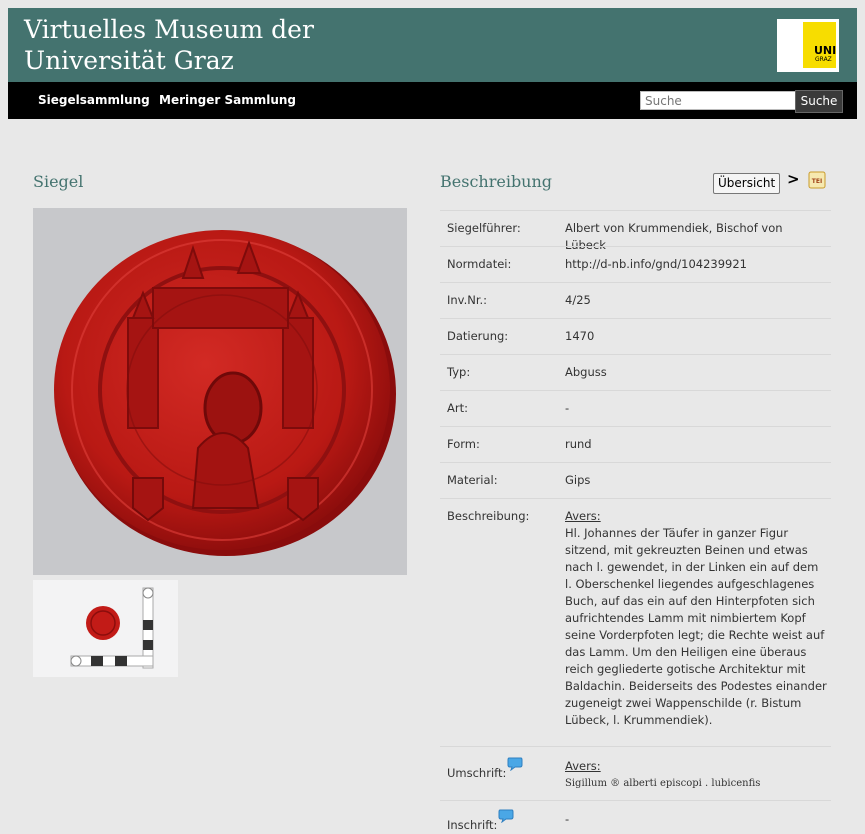  What do you see at coordinates (472, 480) in the screenshot?
I see `detail-label: Material:` at bounding box center [472, 480].